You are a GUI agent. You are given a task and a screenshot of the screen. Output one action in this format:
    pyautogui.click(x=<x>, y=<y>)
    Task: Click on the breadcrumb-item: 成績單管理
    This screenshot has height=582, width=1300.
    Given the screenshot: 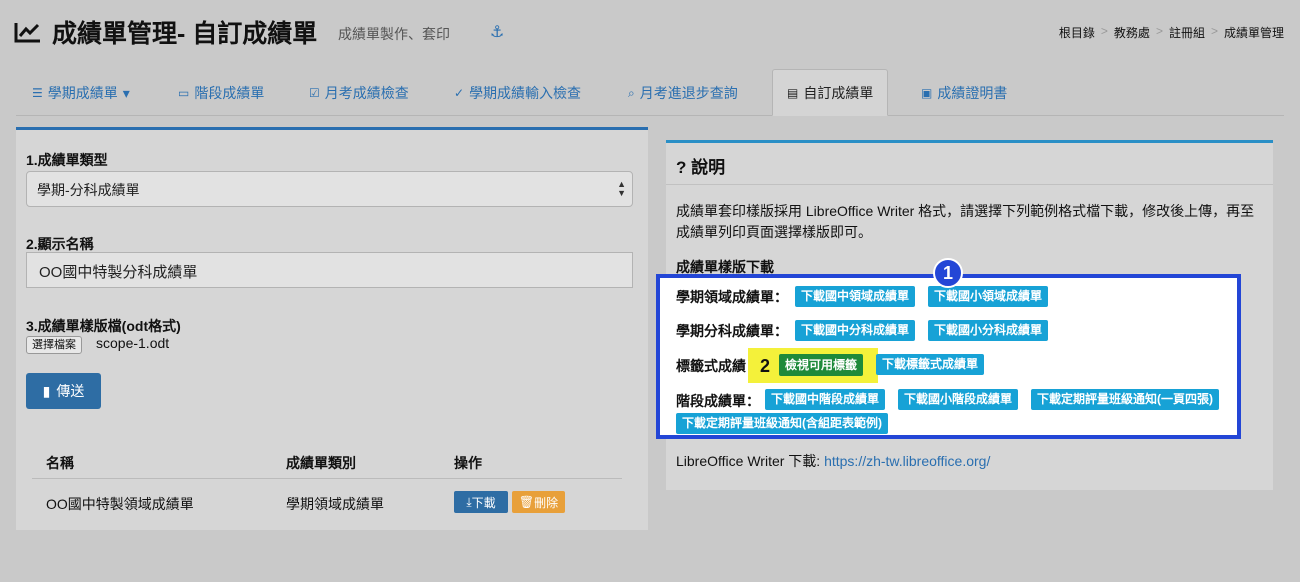 What is the action you would take?
    pyautogui.click(x=1253, y=33)
    